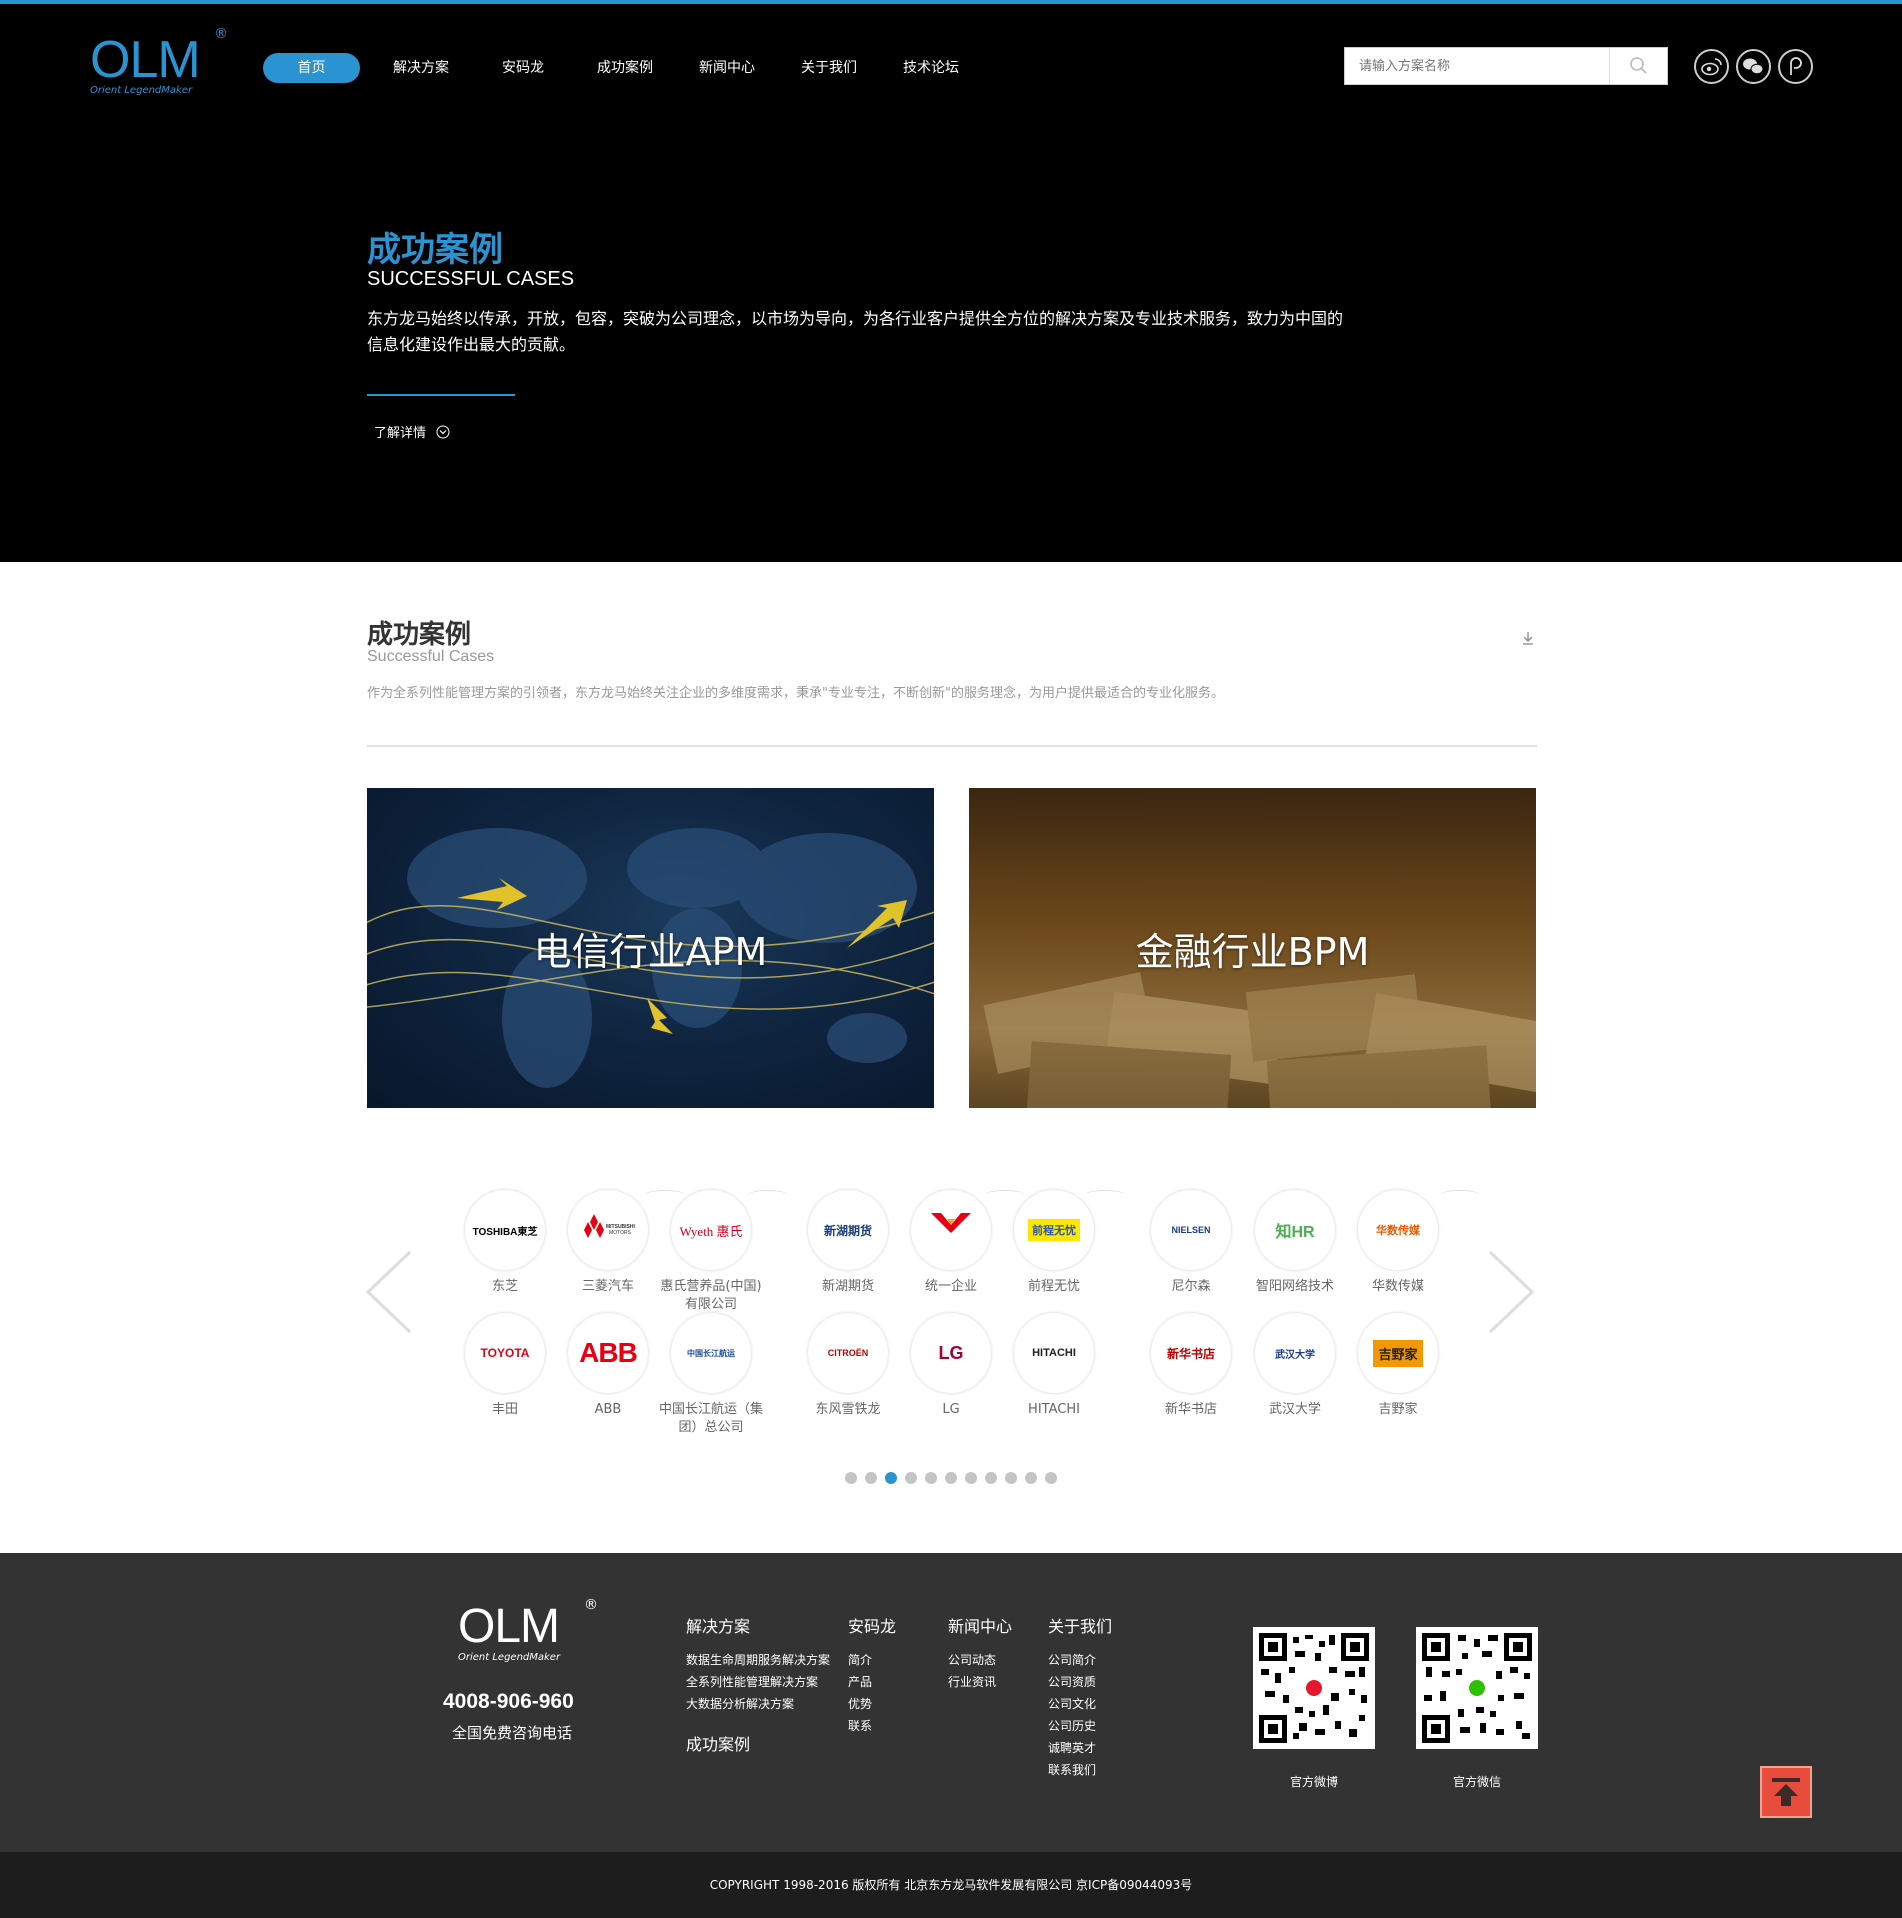  I want to click on 51job-logo: 前程无忧, so click(1054, 1230).